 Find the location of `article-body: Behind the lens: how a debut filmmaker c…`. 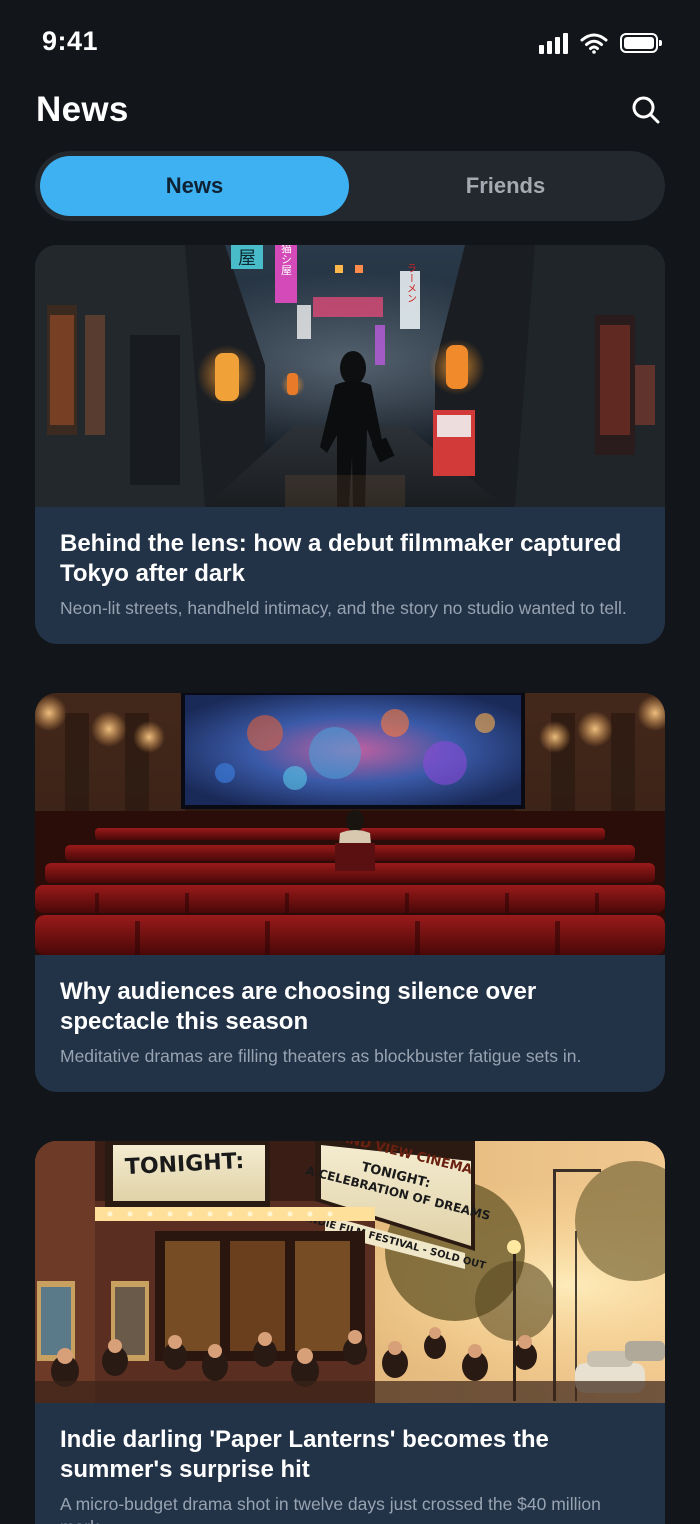

article-body: Behind the lens: how a debut filmmaker c… is located at coordinates (350, 575).